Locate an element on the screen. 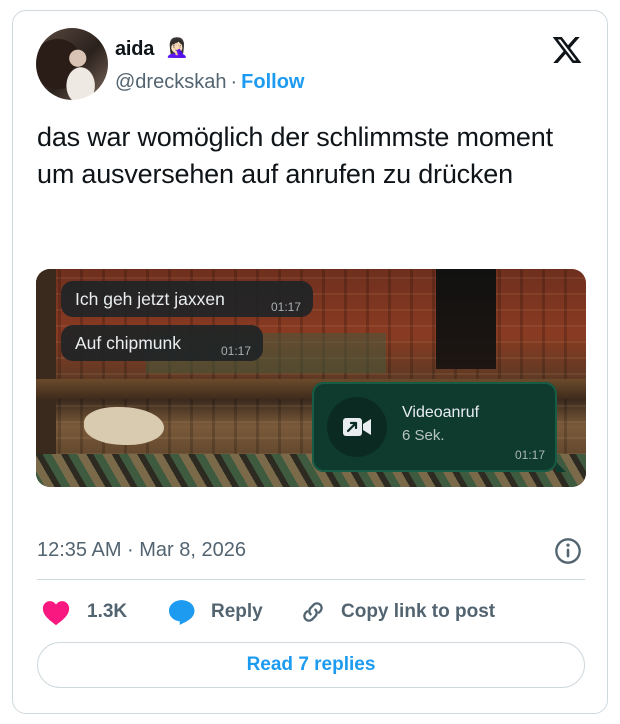 The height and width of the screenshot is (724, 620). read-replies-button: Read 7 replies is located at coordinates (311, 665).